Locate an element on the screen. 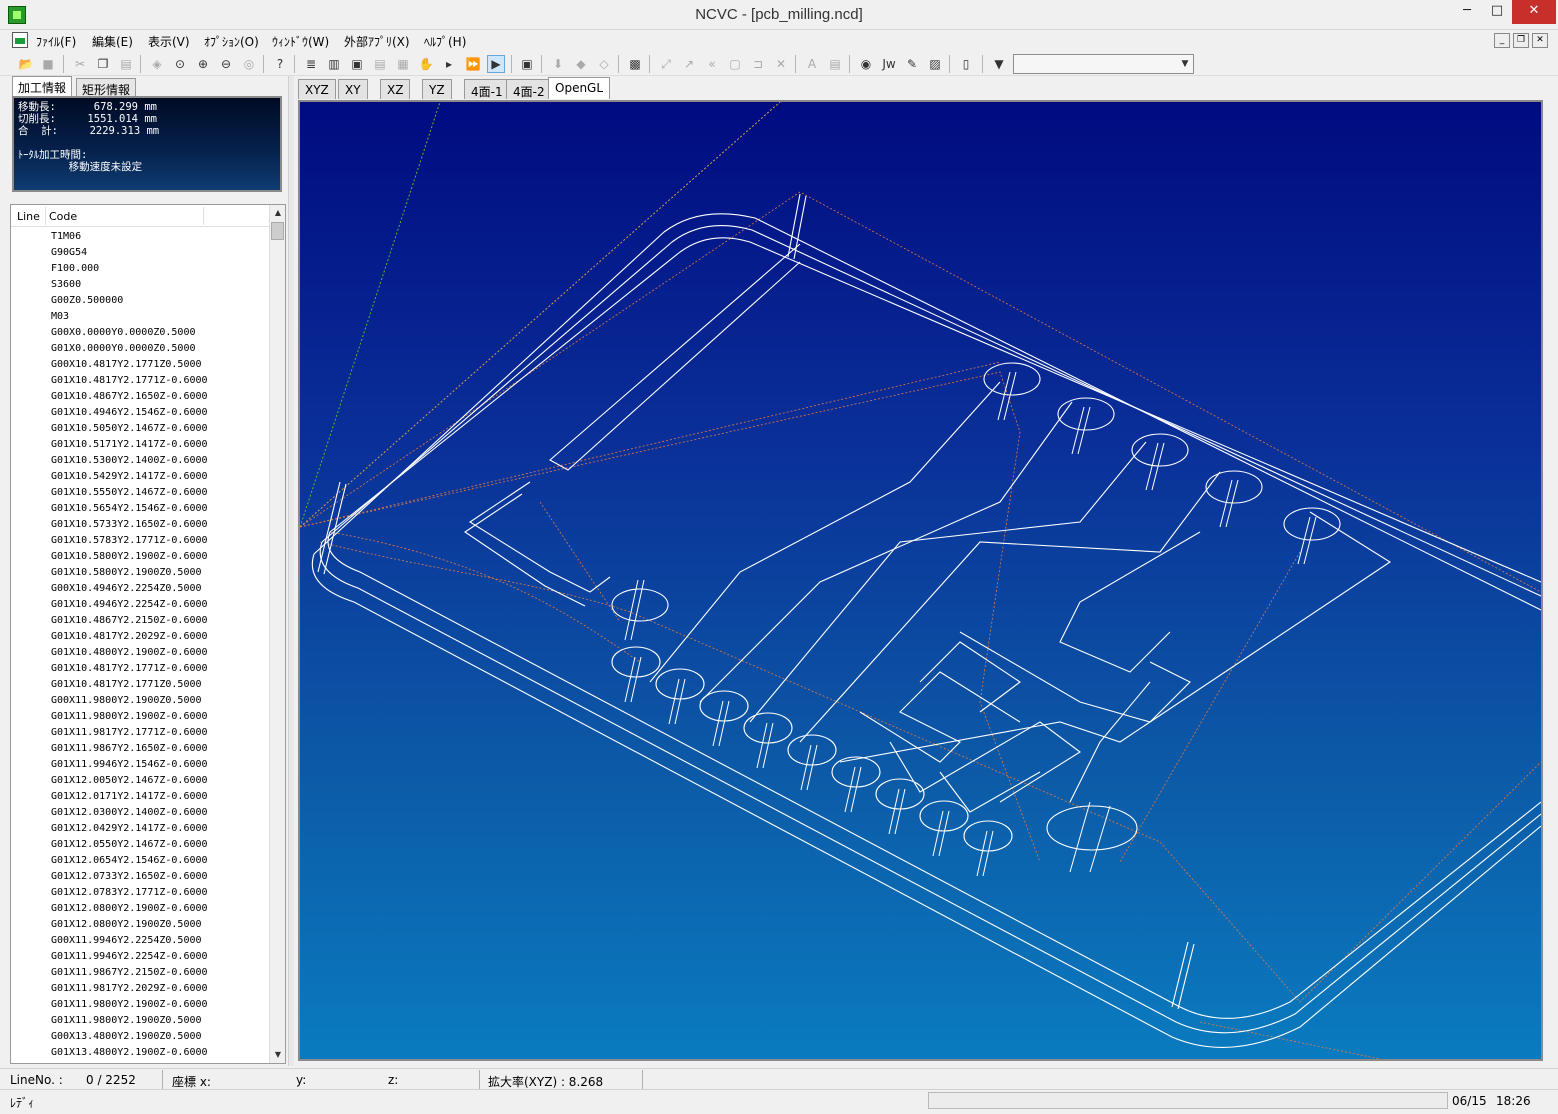 The width and height of the screenshot is (1558, 1114). code-row: F100.000 is located at coordinates (140, 269).